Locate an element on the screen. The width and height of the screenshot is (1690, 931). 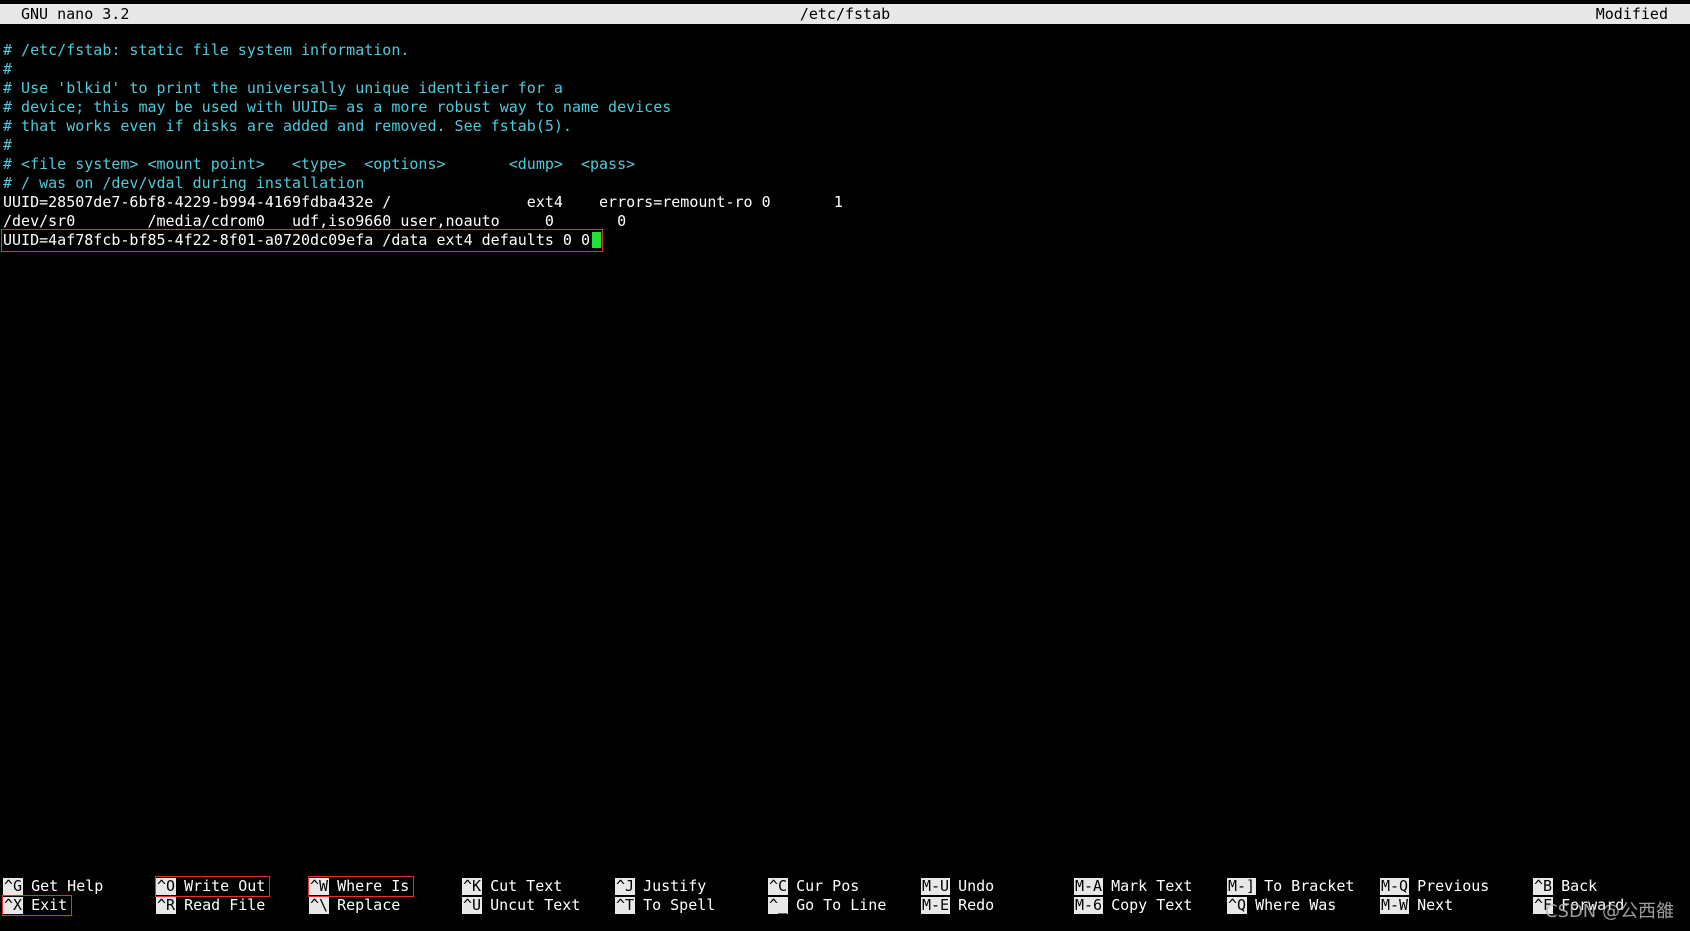
shortcut-key: ^J is located at coordinates (625, 886).